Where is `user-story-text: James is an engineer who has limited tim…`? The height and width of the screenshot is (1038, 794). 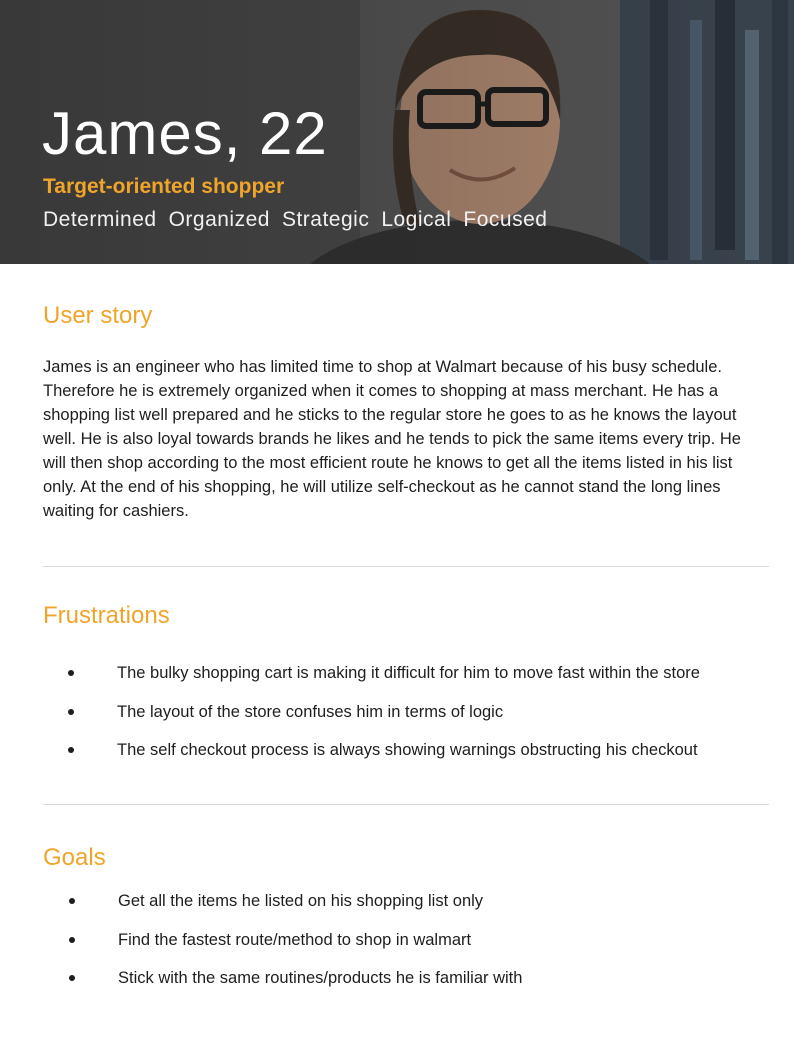 user-story-text: James is an engineer who has limited tim… is located at coordinates (392, 439).